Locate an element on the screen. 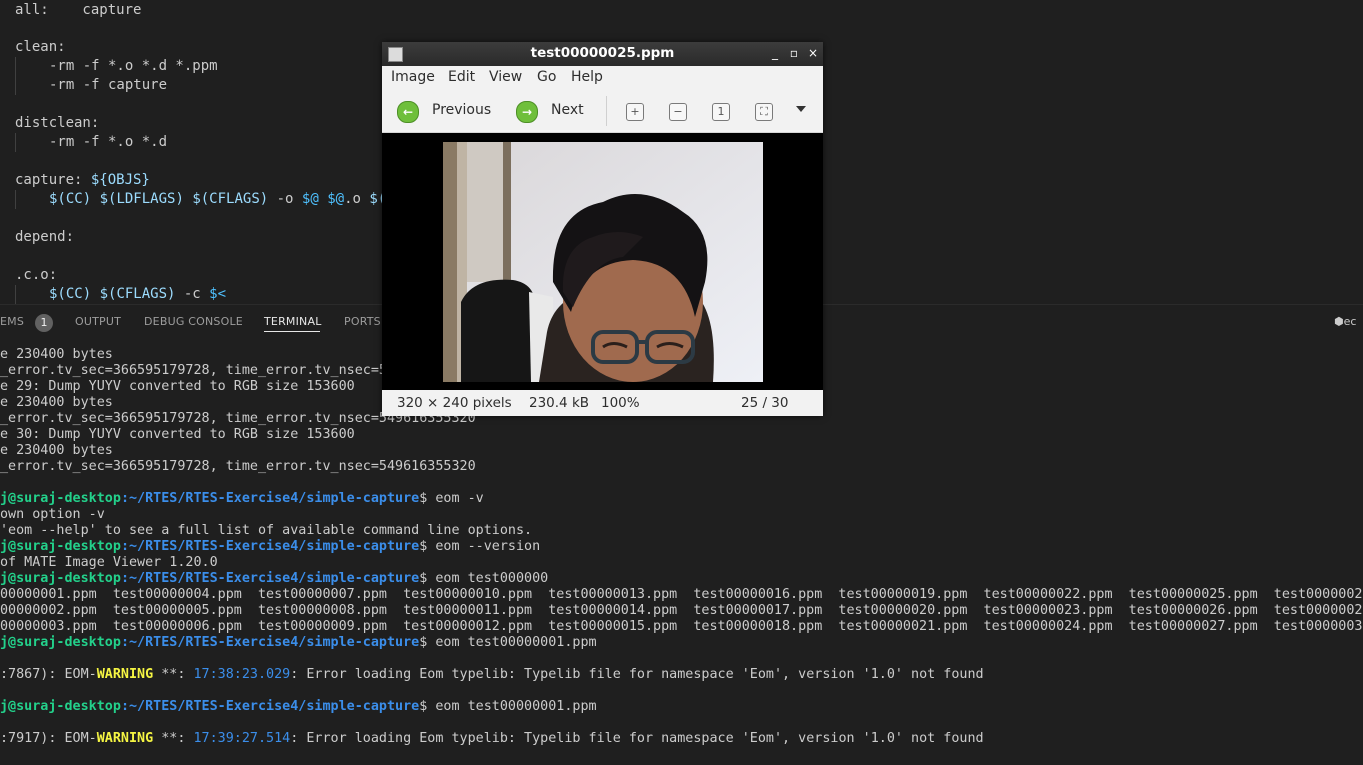 The height and width of the screenshot is (765, 1363). tab-output: OUTPUT is located at coordinates (98, 322).